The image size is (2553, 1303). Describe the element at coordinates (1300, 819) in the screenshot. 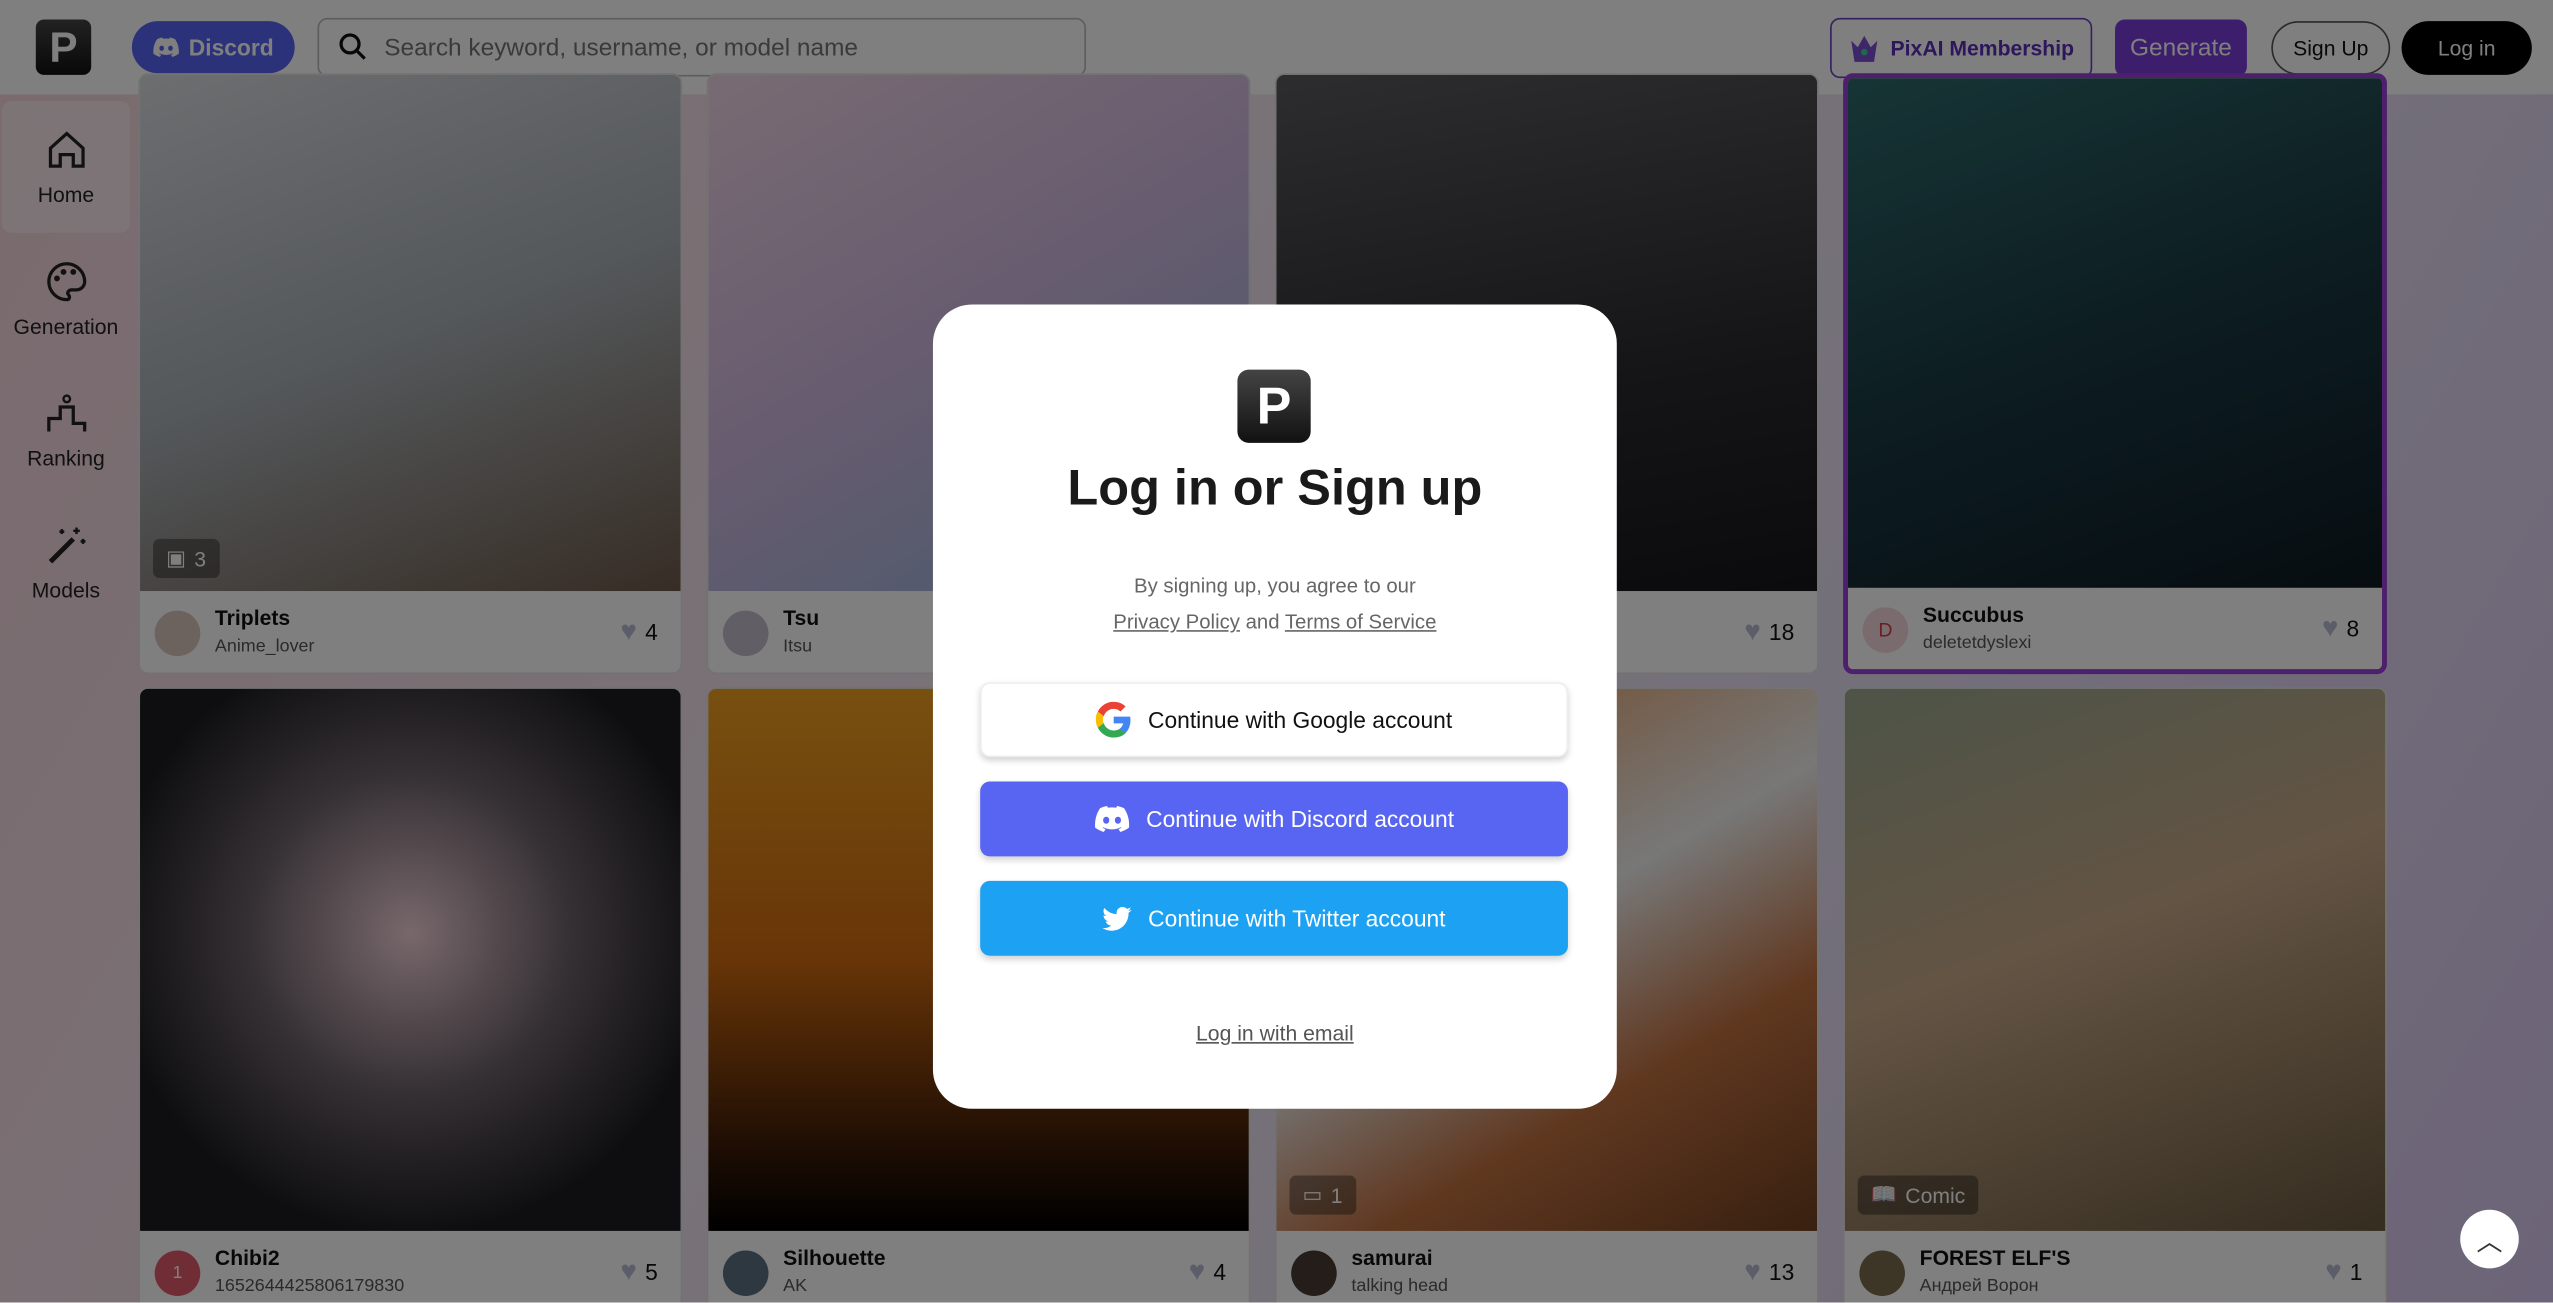

I see `discord-label: Continue with Discord account` at that location.